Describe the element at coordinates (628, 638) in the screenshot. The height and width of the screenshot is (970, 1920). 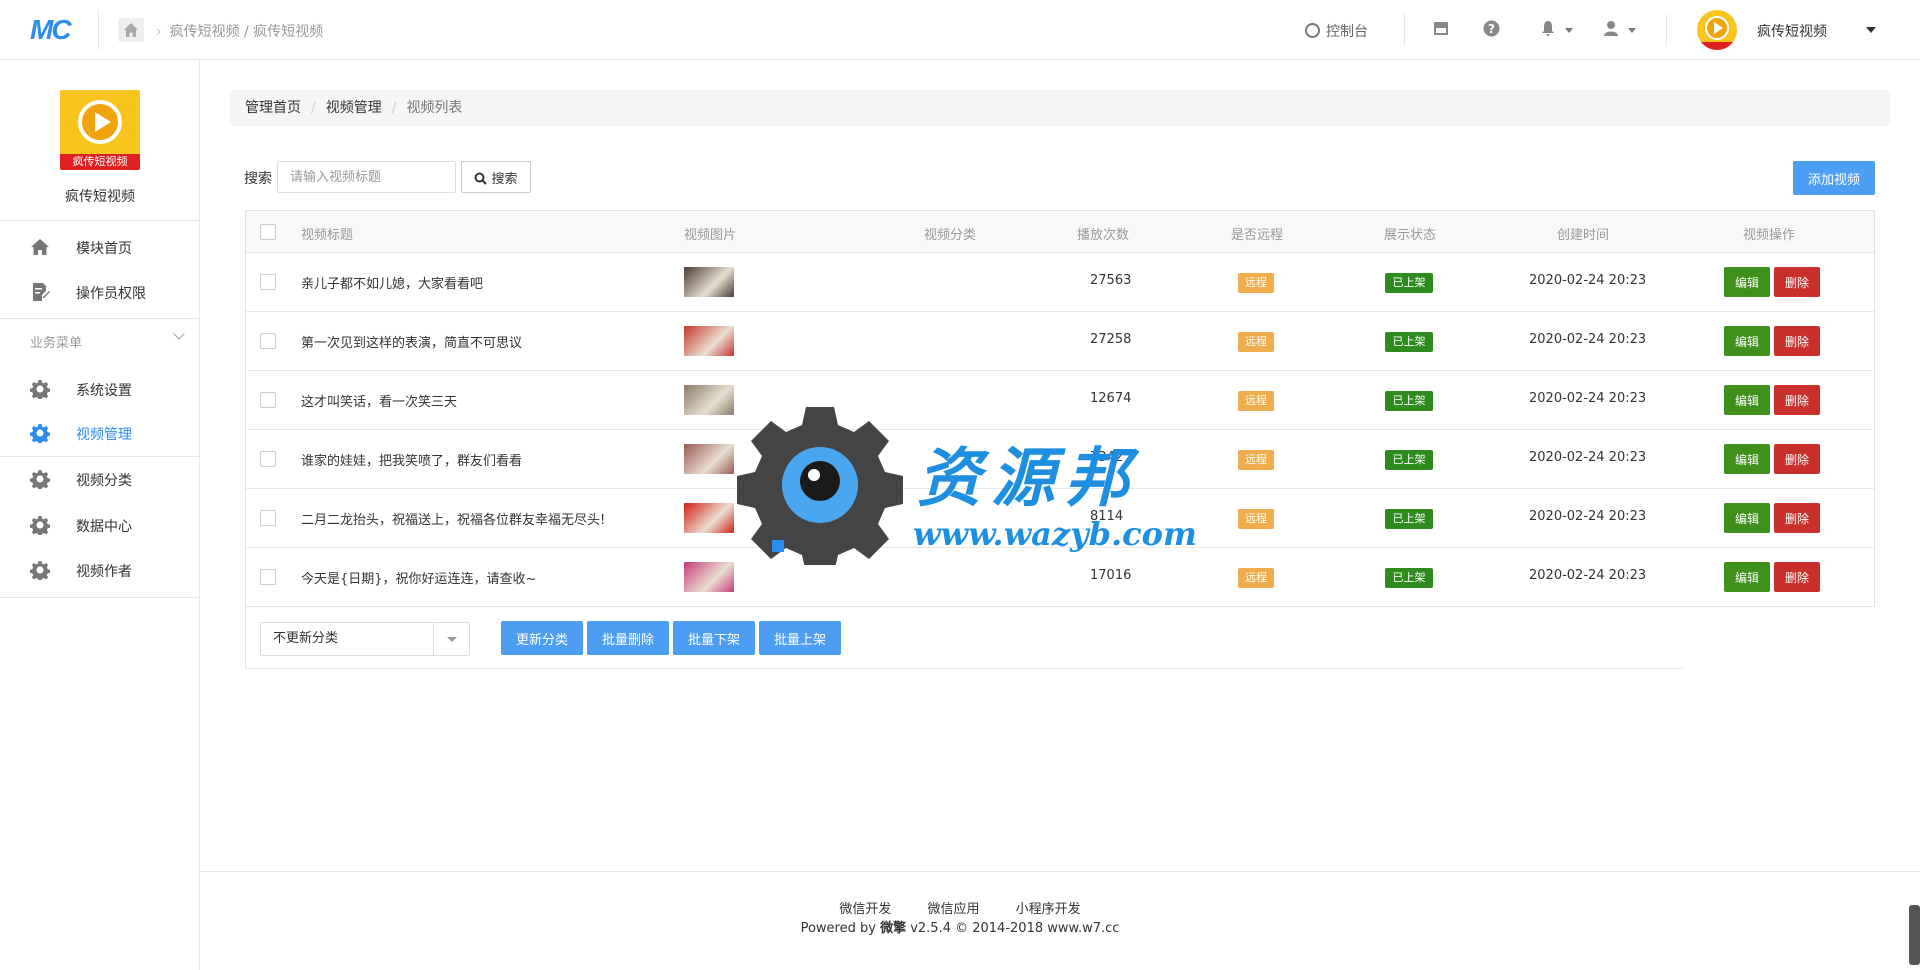
I see `bulk-delete-button: 批量删除` at that location.